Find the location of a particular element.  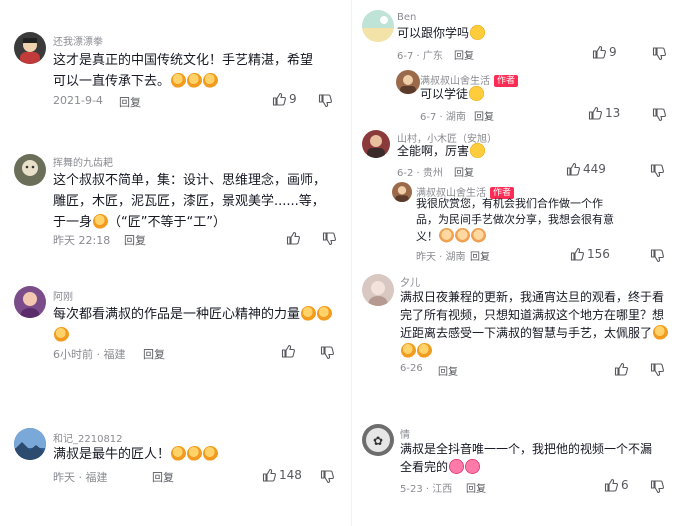

comment-text: 满叔是最牛的匠人！ is located at coordinates (193, 454).